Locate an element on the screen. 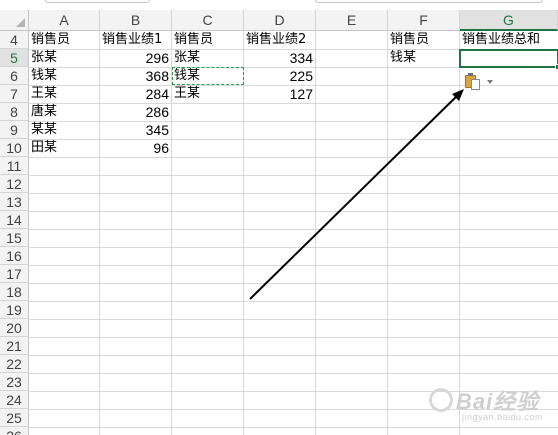 The height and width of the screenshot is (435, 558). paw-logo-icon is located at coordinates (441, 400).